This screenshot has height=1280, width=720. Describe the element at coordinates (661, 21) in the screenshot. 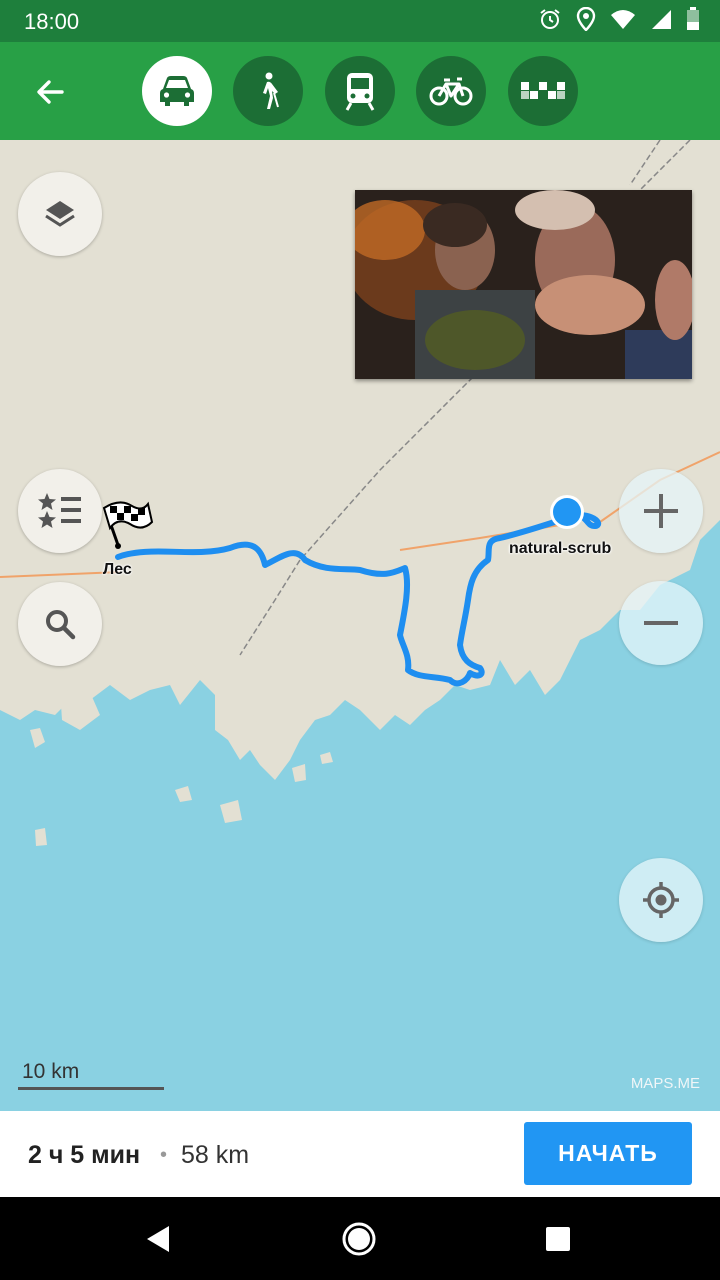

I see `signal-icon` at that location.